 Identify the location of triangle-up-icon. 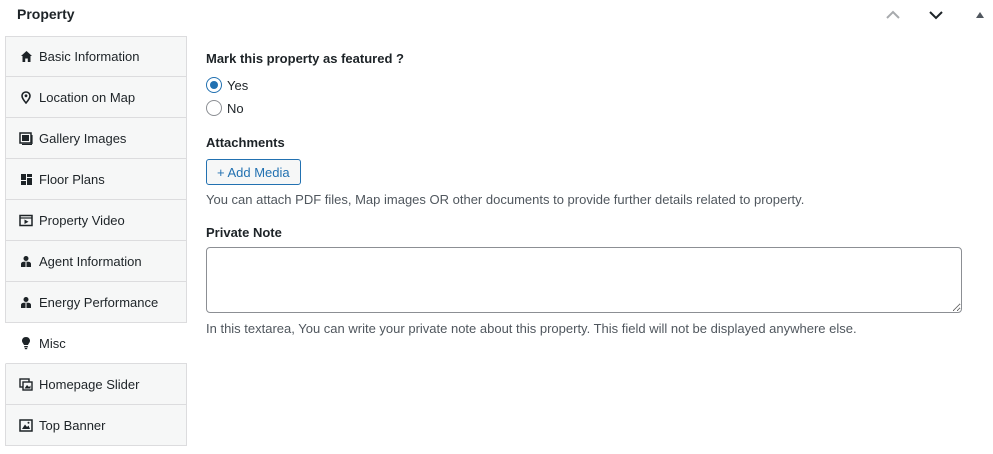
(980, 15).